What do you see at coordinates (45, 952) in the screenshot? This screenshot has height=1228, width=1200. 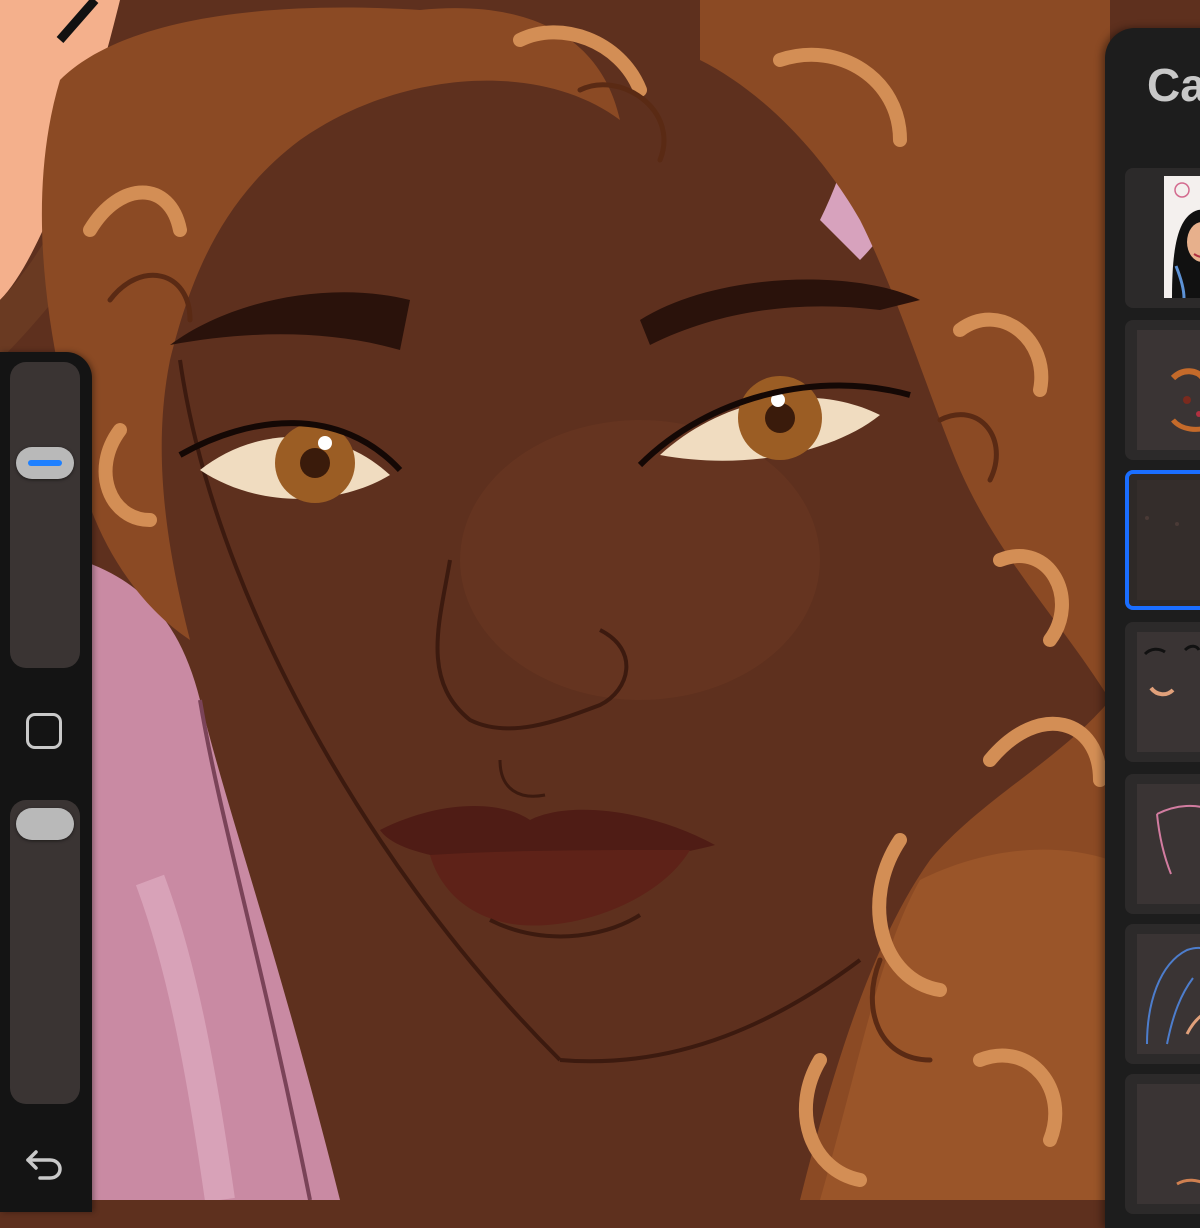 I see `opacity-slider` at bounding box center [45, 952].